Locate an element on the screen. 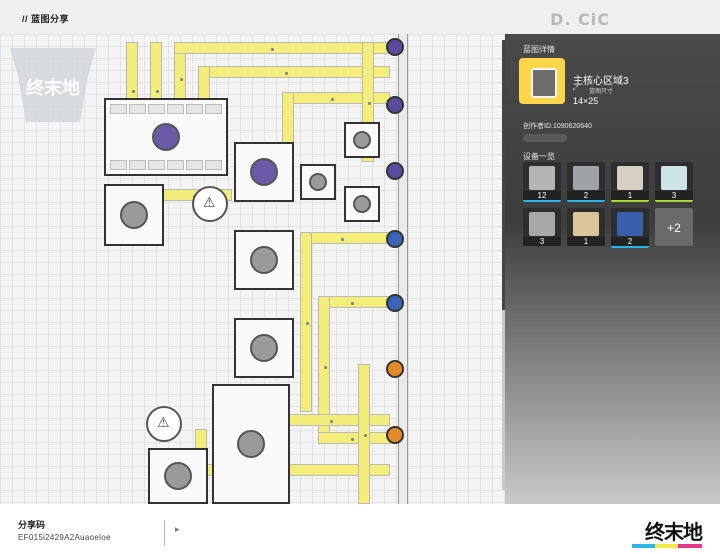  device-list: 12 2 1 3 3 1 2 +2 is located at coordinates (613, 205).